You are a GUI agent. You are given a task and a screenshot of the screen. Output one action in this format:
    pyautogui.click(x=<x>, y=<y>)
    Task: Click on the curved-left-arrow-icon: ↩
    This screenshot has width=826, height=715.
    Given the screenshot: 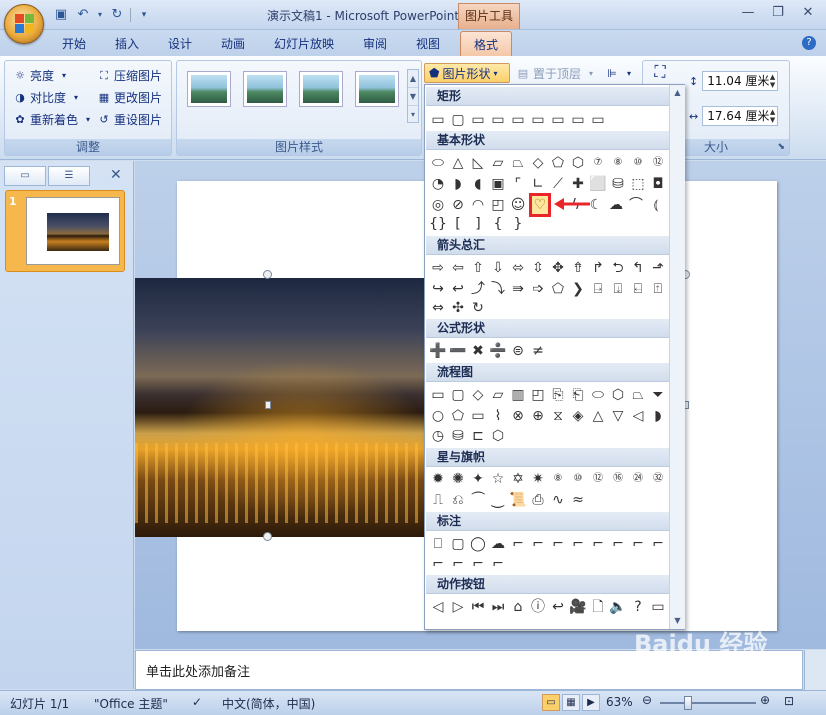 What is the action you would take?
    pyautogui.click(x=458, y=289)
    